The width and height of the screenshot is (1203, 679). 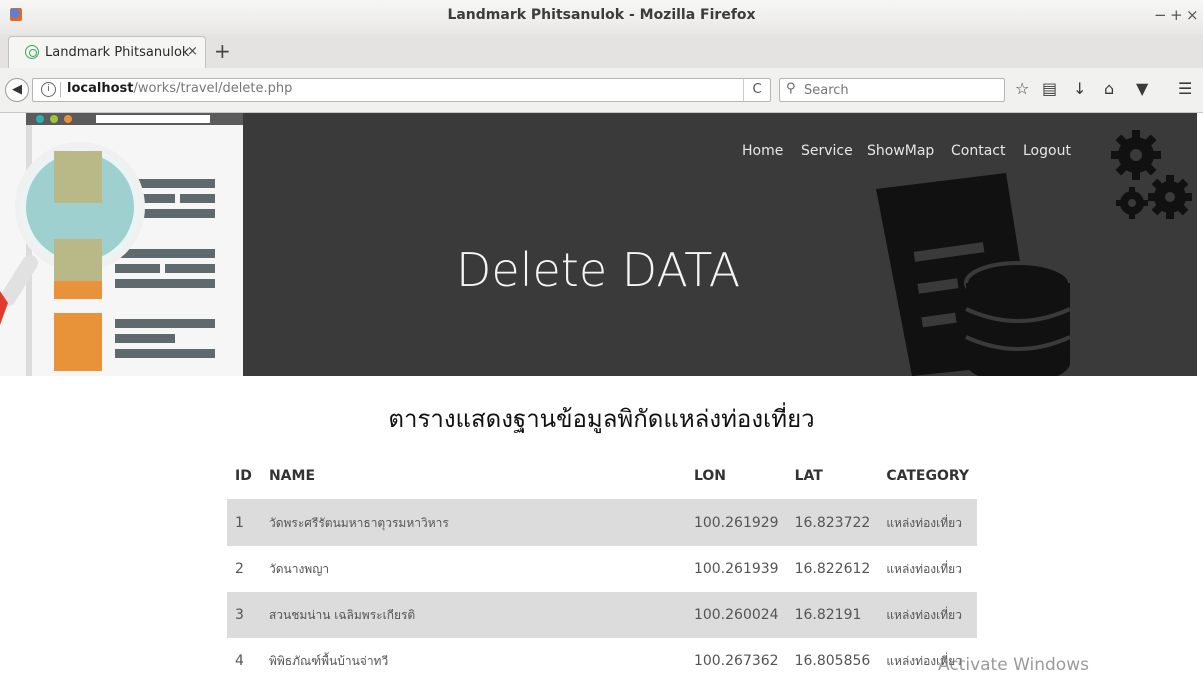 What do you see at coordinates (328, 660) in the screenshot?
I see `cell-name: พิพิธภัณฑ์พื้นบ้านจ่าทวี` at bounding box center [328, 660].